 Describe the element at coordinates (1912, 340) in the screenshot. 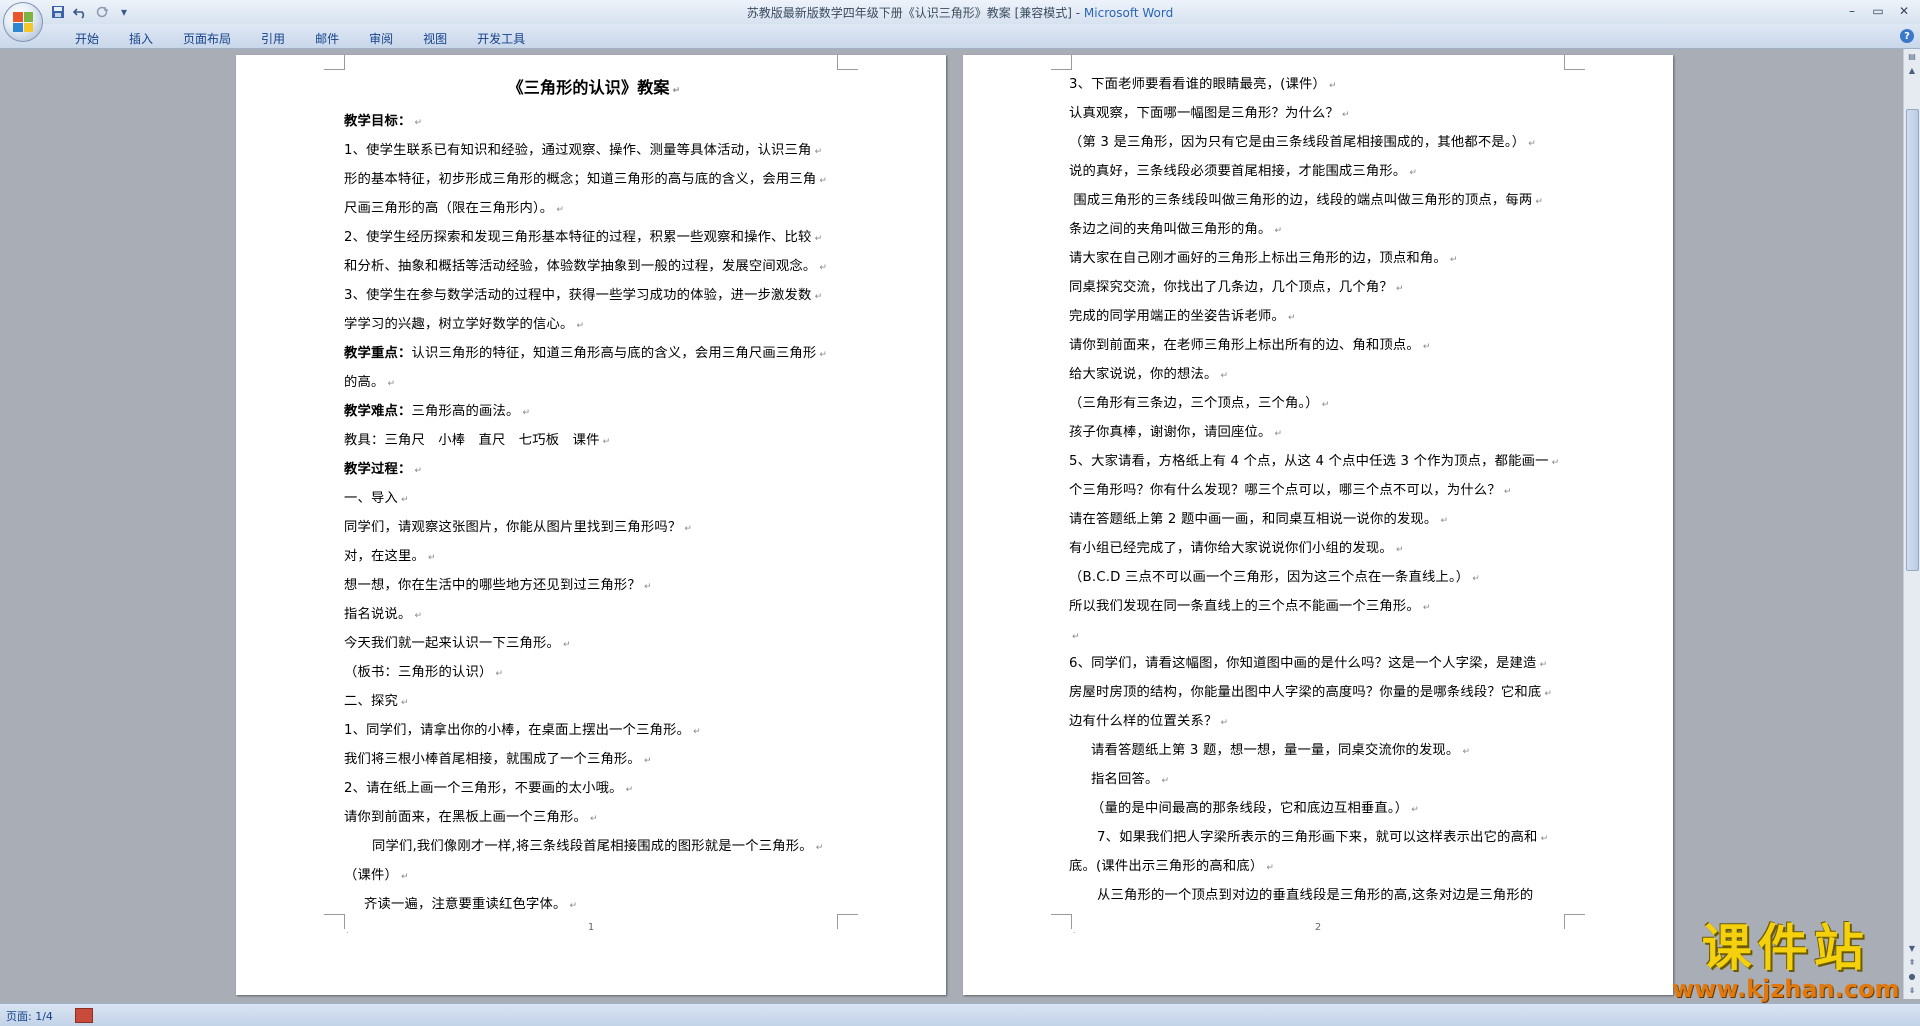

I see `scrollbar-thumb` at that location.